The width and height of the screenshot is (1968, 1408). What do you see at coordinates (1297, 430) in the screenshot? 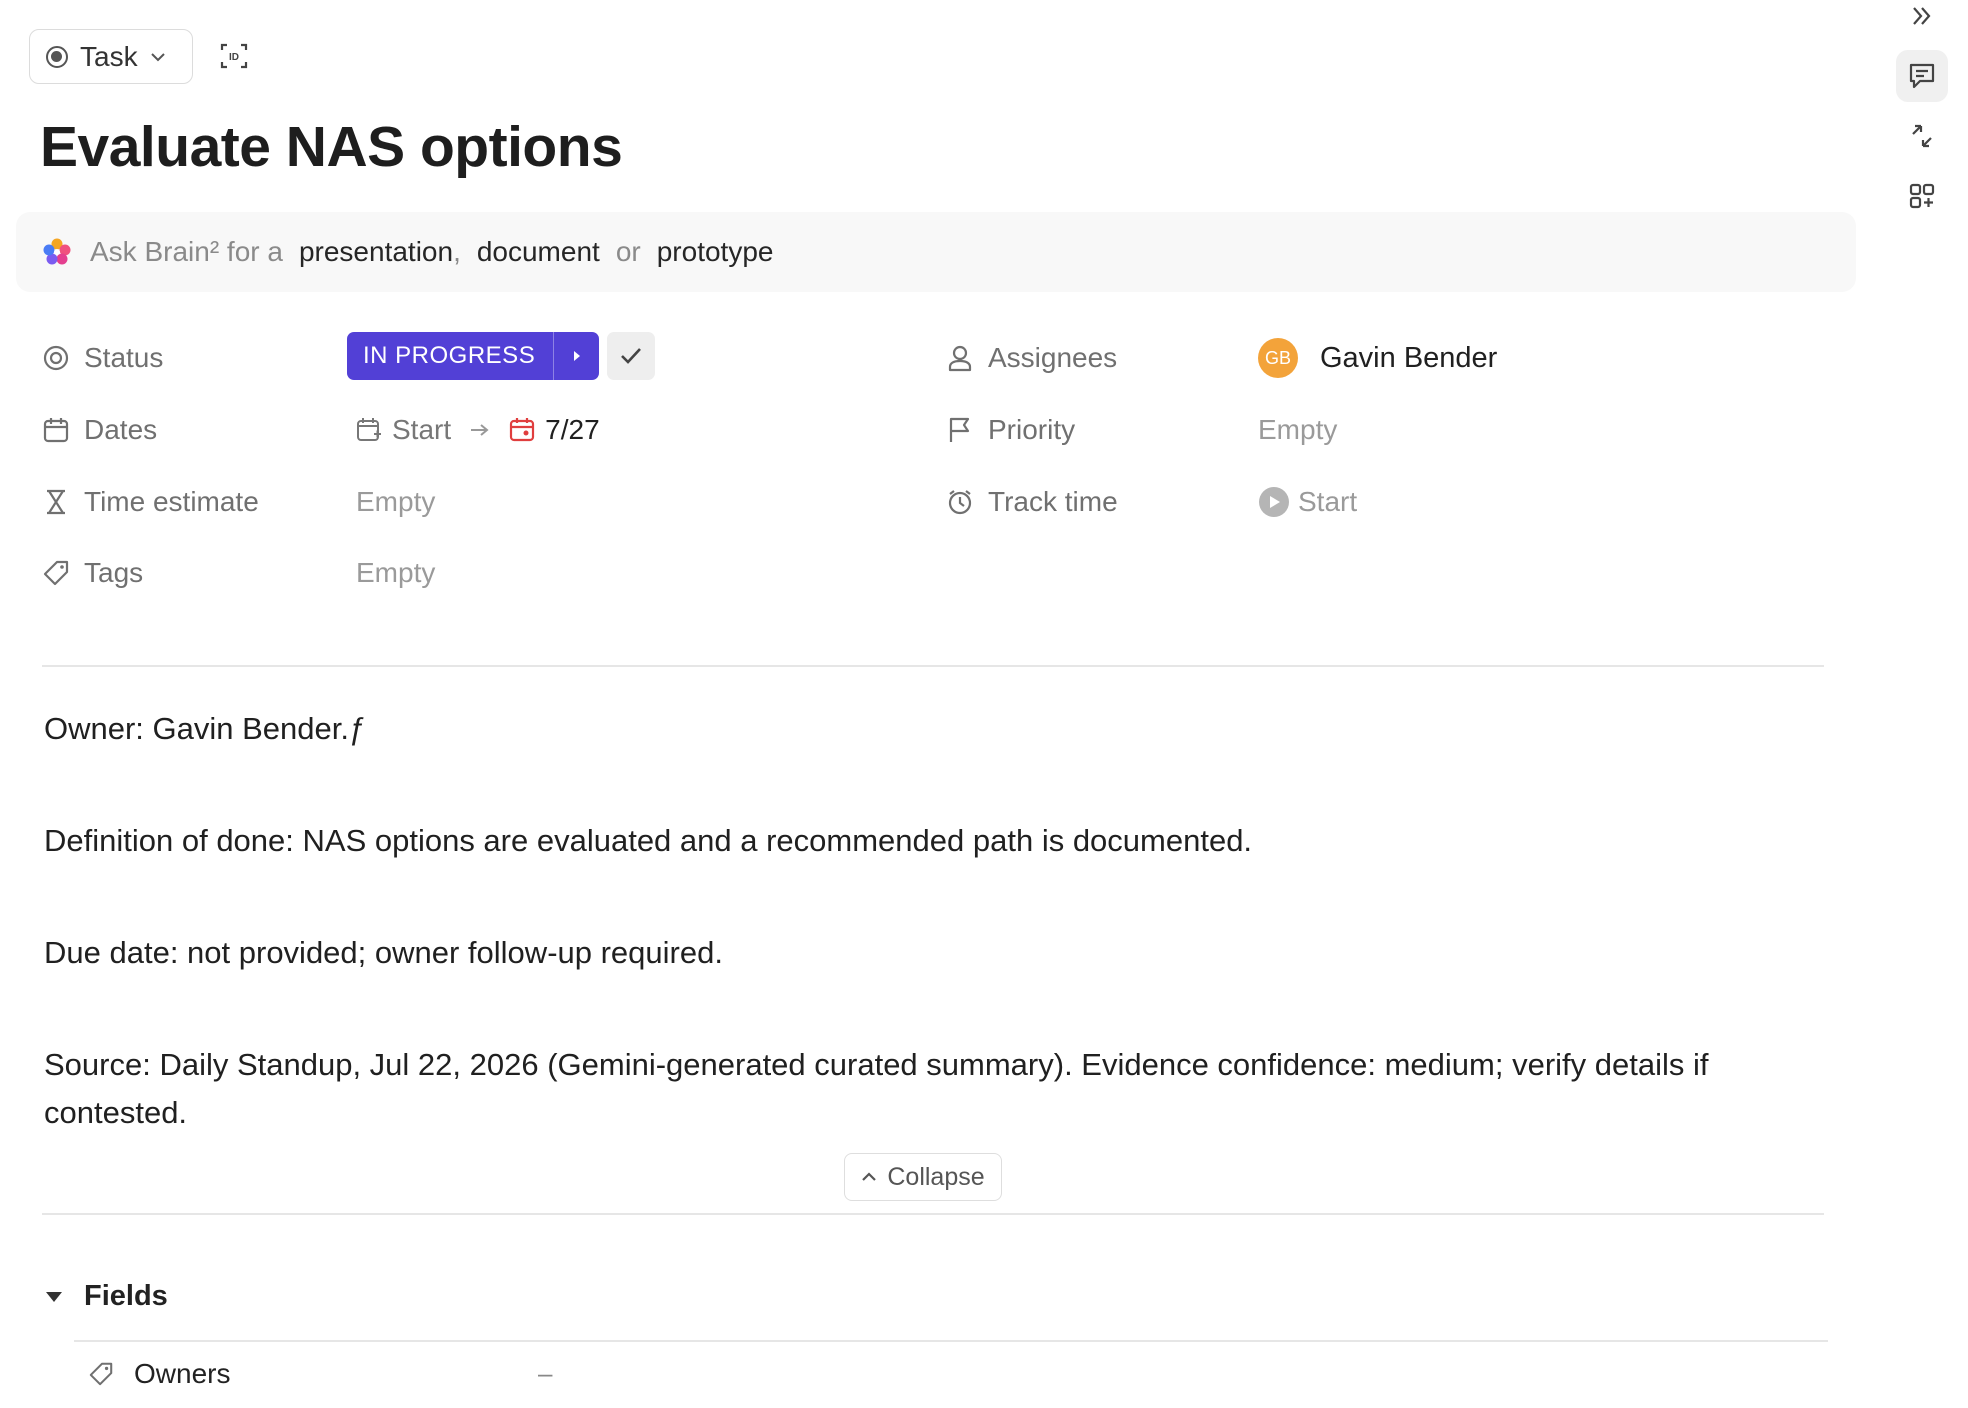
I see `priority-value: Empty` at bounding box center [1297, 430].